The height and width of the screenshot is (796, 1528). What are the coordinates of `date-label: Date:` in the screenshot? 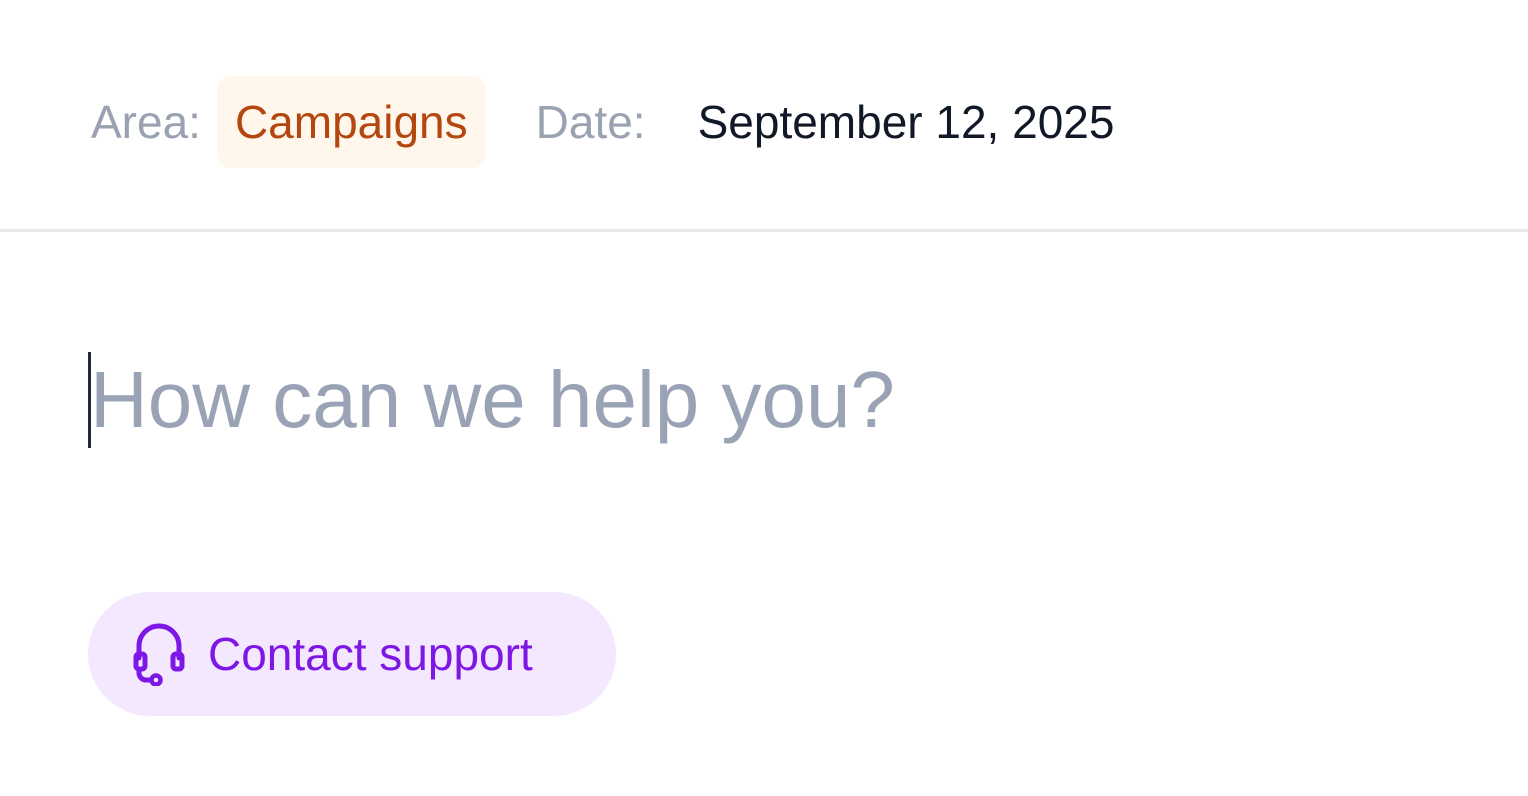 It's located at (590, 122).